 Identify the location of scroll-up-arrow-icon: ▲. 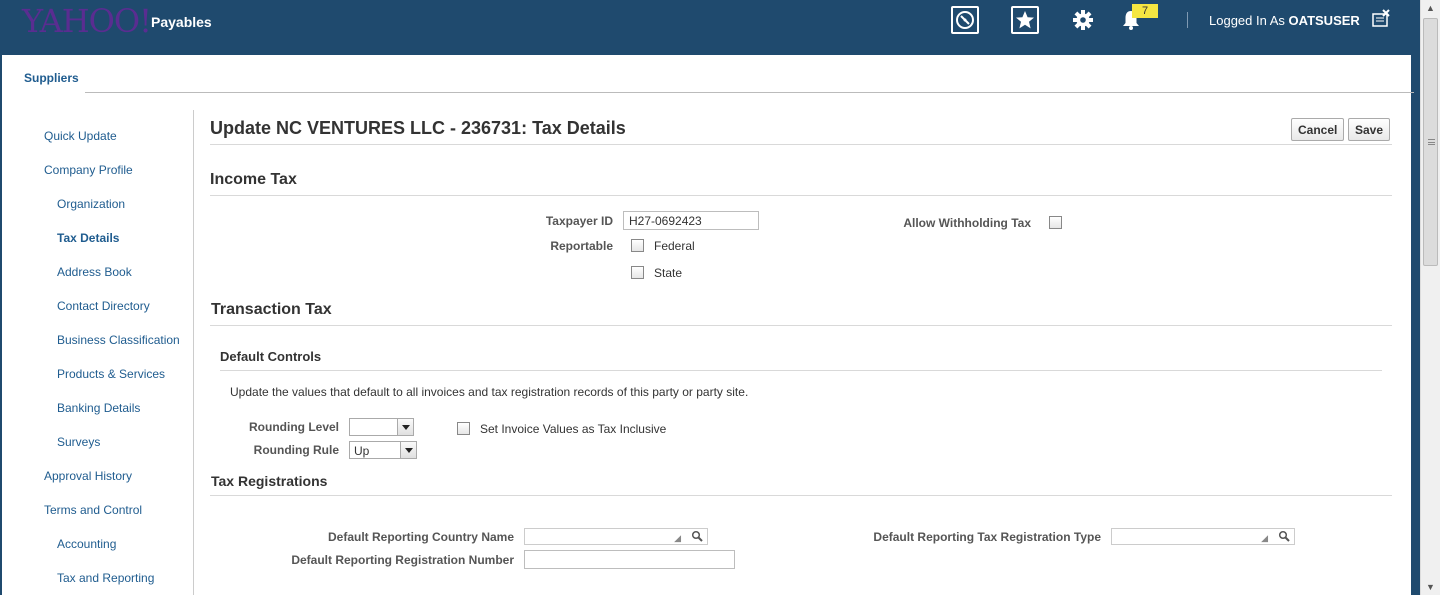
(1430, 8).